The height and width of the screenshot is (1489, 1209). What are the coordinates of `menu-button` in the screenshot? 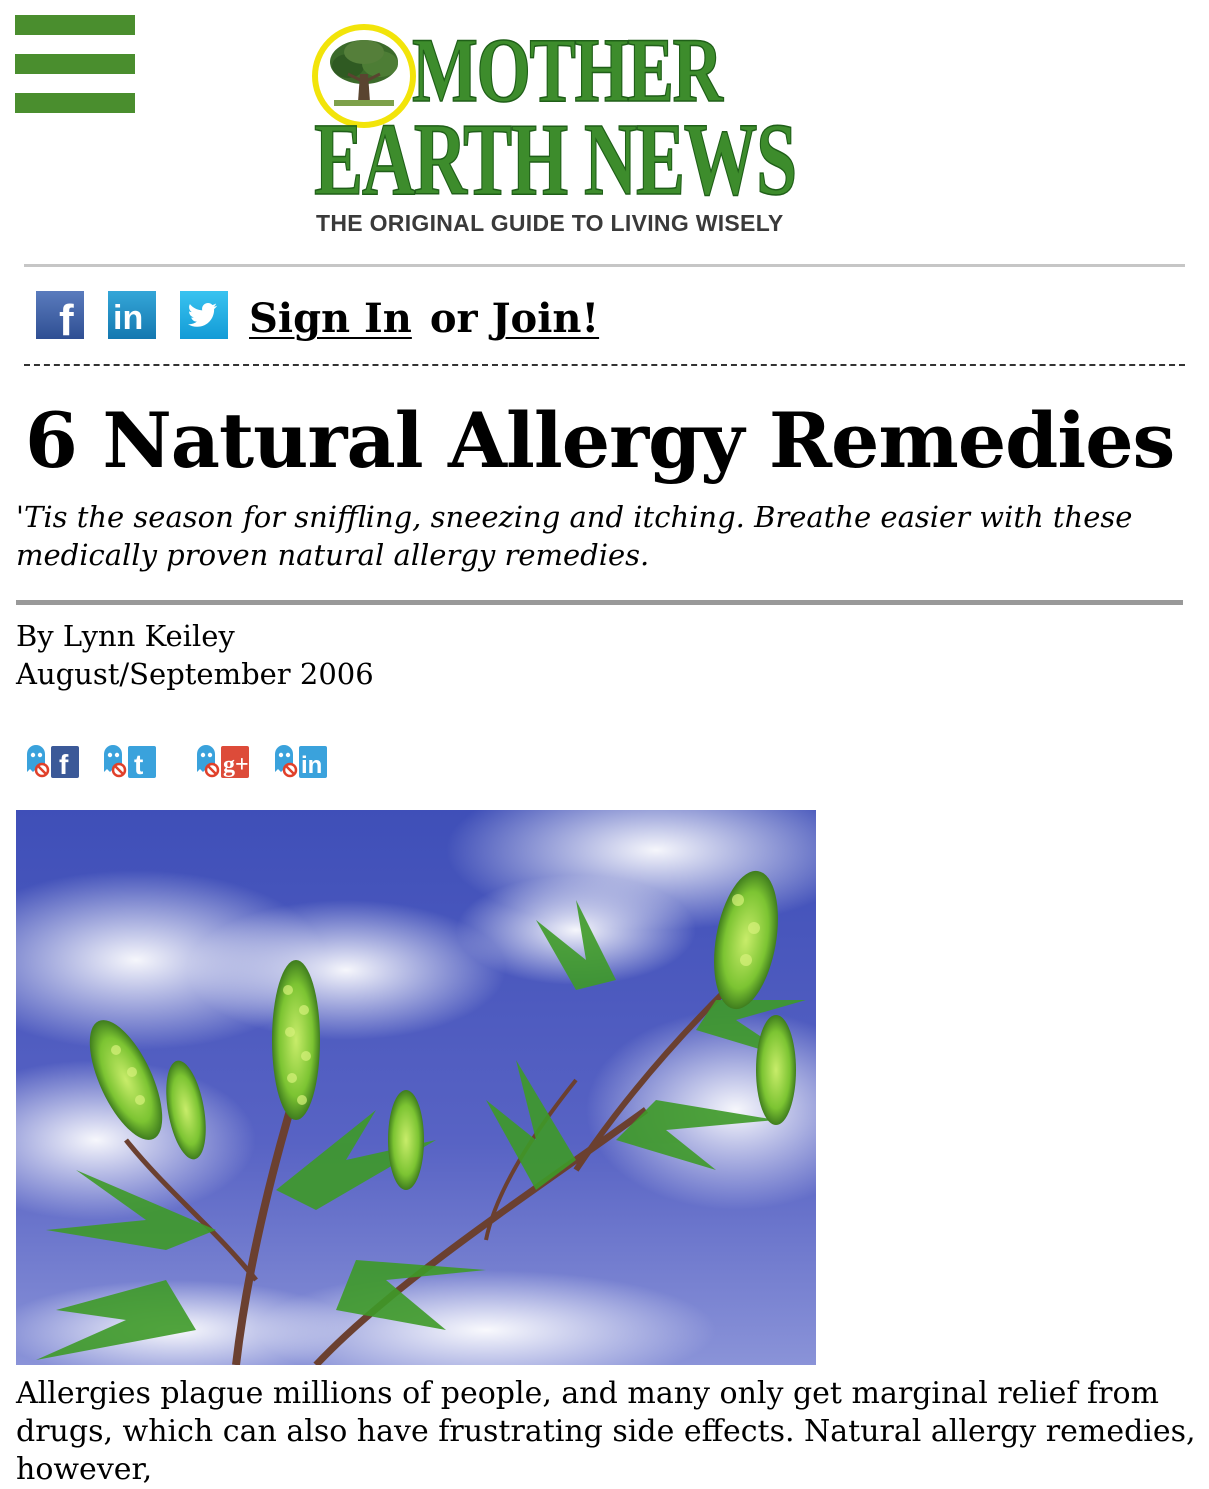 It's located at (75, 65).